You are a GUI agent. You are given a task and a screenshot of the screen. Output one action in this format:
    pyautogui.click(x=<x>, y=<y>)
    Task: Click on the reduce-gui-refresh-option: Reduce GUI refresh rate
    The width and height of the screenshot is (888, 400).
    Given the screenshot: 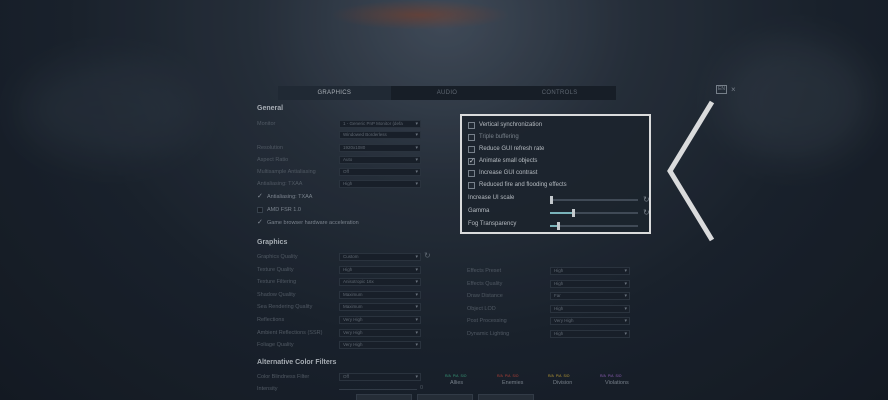 What is the action you would take?
    pyautogui.click(x=506, y=149)
    